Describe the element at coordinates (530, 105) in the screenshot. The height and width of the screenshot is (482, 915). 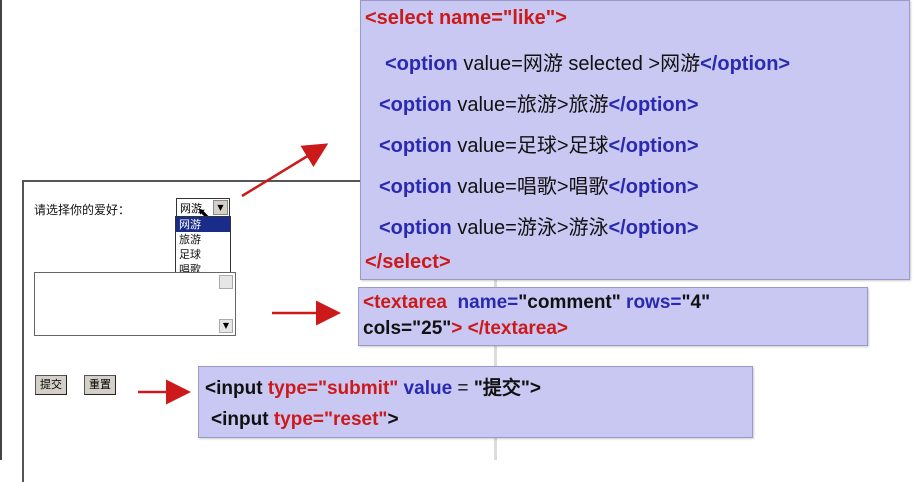
I see `option-attrs: value=旅游>旅游` at that location.